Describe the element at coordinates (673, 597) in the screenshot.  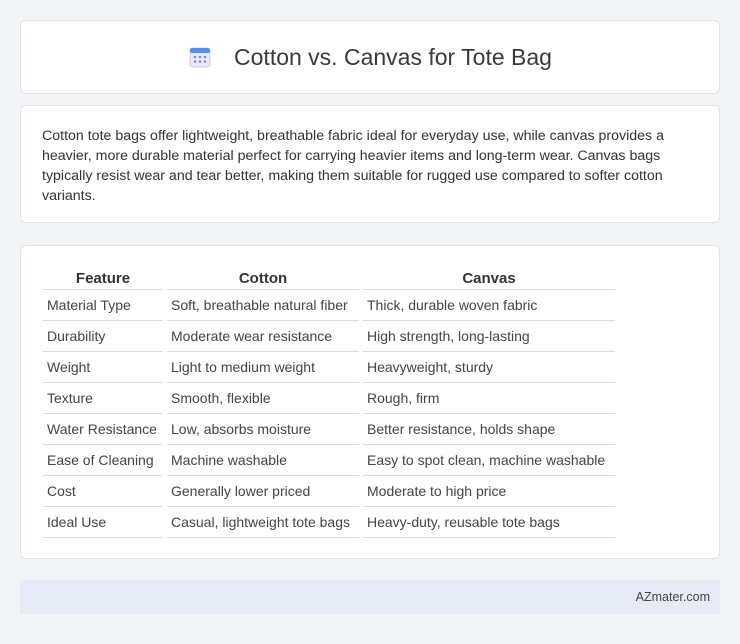
I see `footer-site-link: AZmater.com` at that location.